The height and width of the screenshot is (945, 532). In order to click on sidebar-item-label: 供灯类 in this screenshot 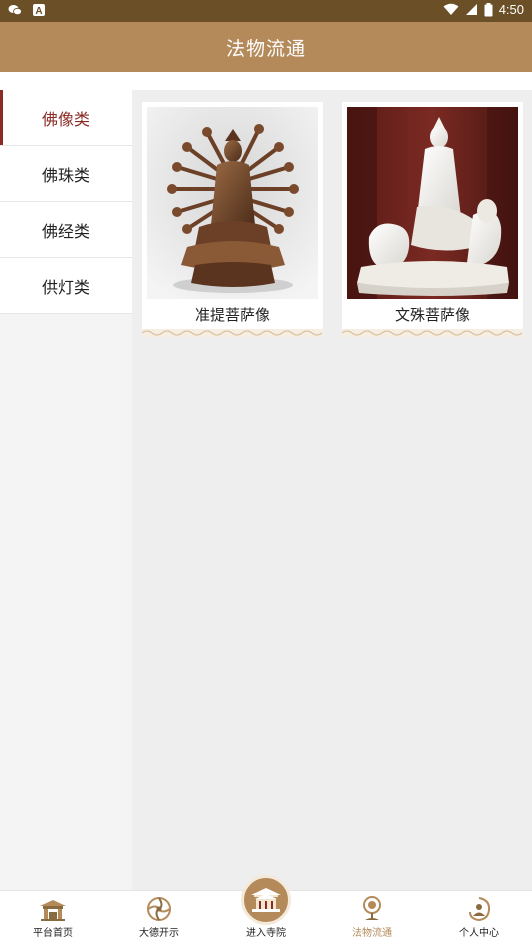, I will do `click(65, 287)`.